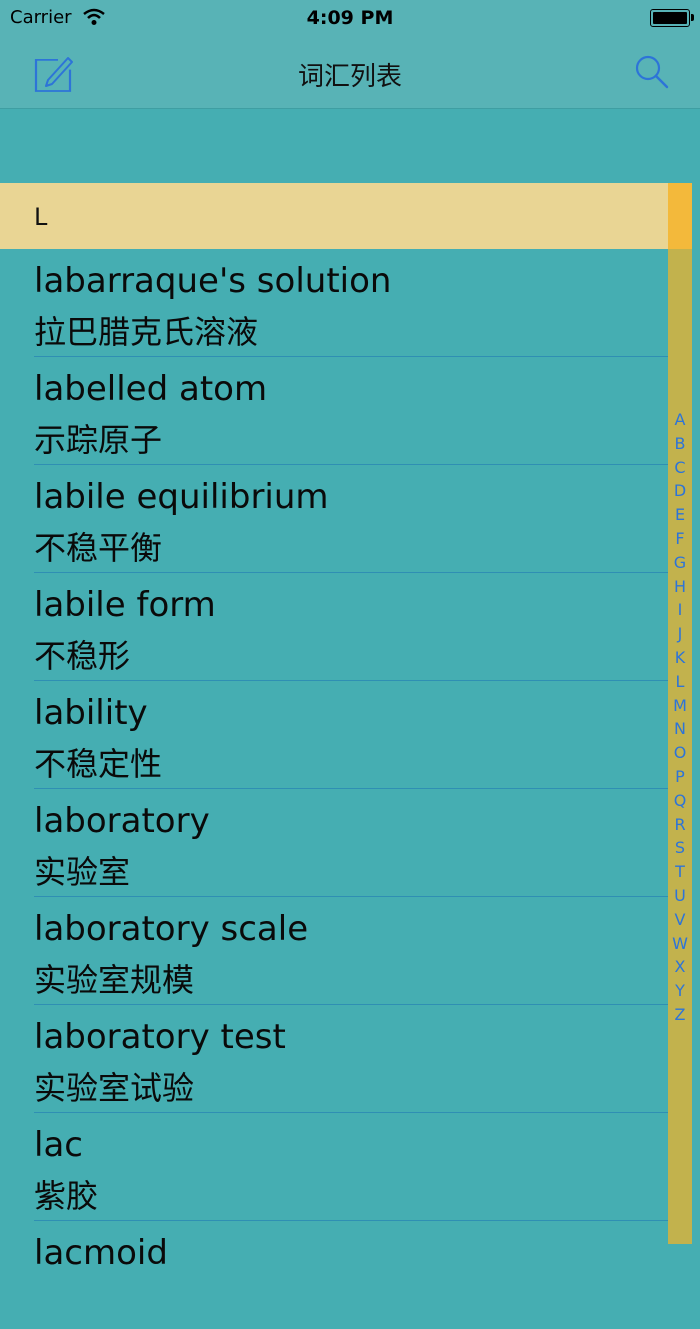 The image size is (700, 1329). I want to click on word-term: lacmoid, so click(101, 1253).